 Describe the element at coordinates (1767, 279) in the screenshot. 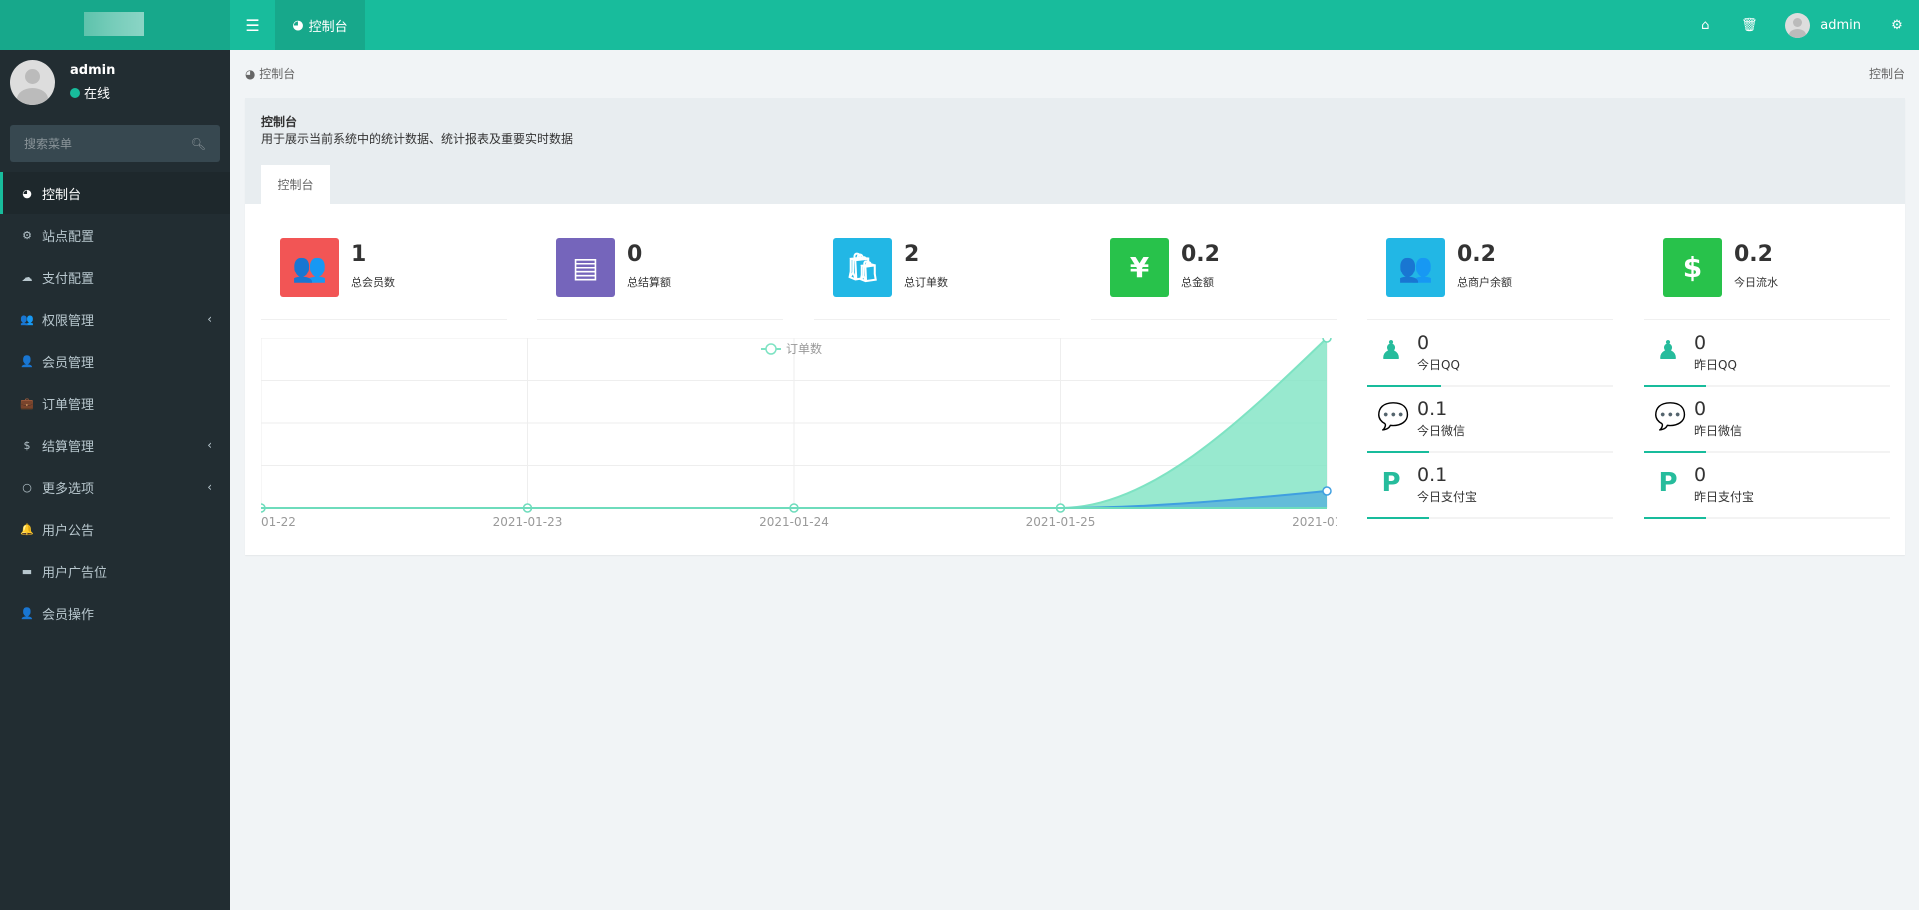

I see `stat-box: $0.2 今日流水` at that location.